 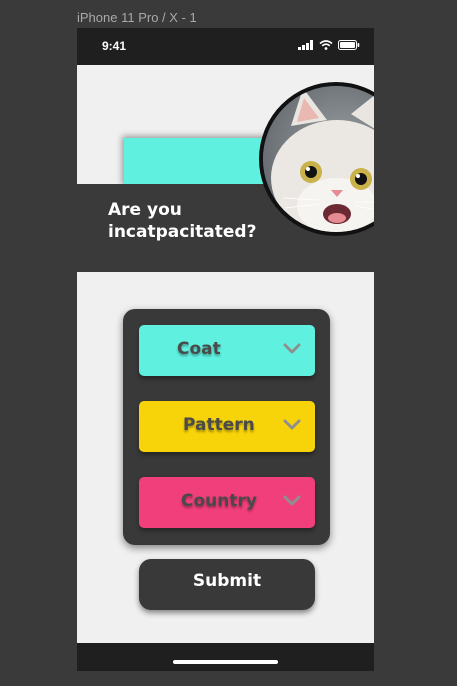 What do you see at coordinates (182, 232) in the screenshot?
I see `page-title-line-2: incatpacitated?` at bounding box center [182, 232].